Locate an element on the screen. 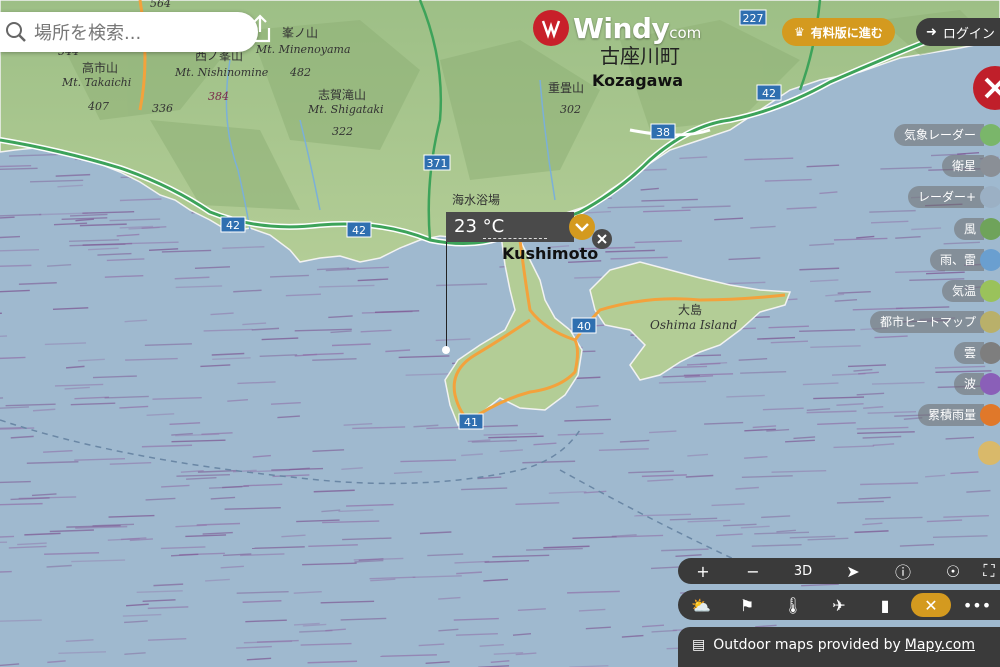  layer-label: 気温 is located at coordinates (962, 291).